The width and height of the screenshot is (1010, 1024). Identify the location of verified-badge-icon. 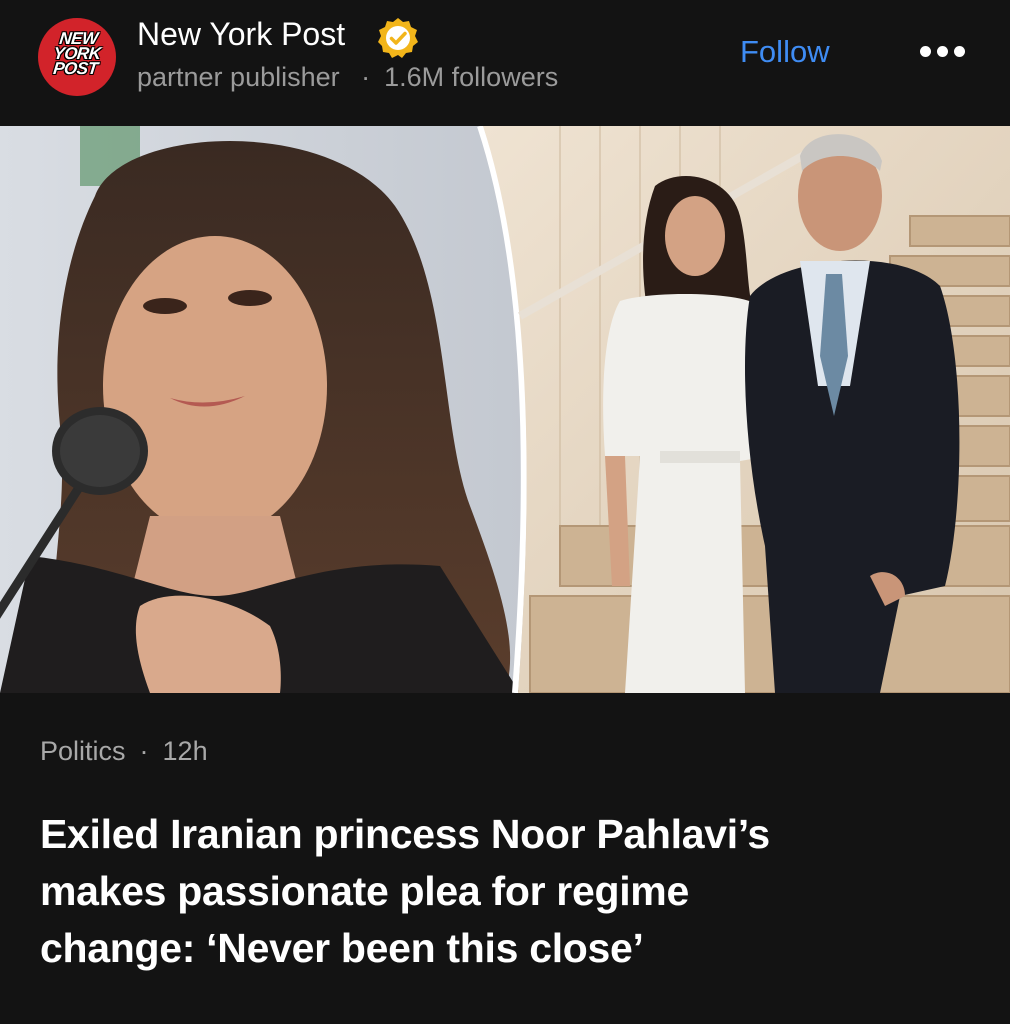
(398, 38).